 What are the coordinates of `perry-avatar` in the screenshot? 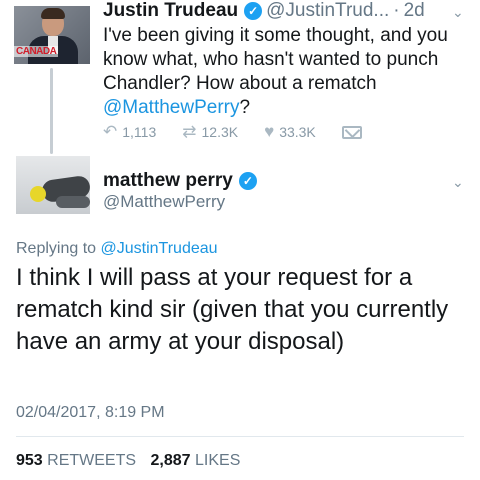 It's located at (53, 185).